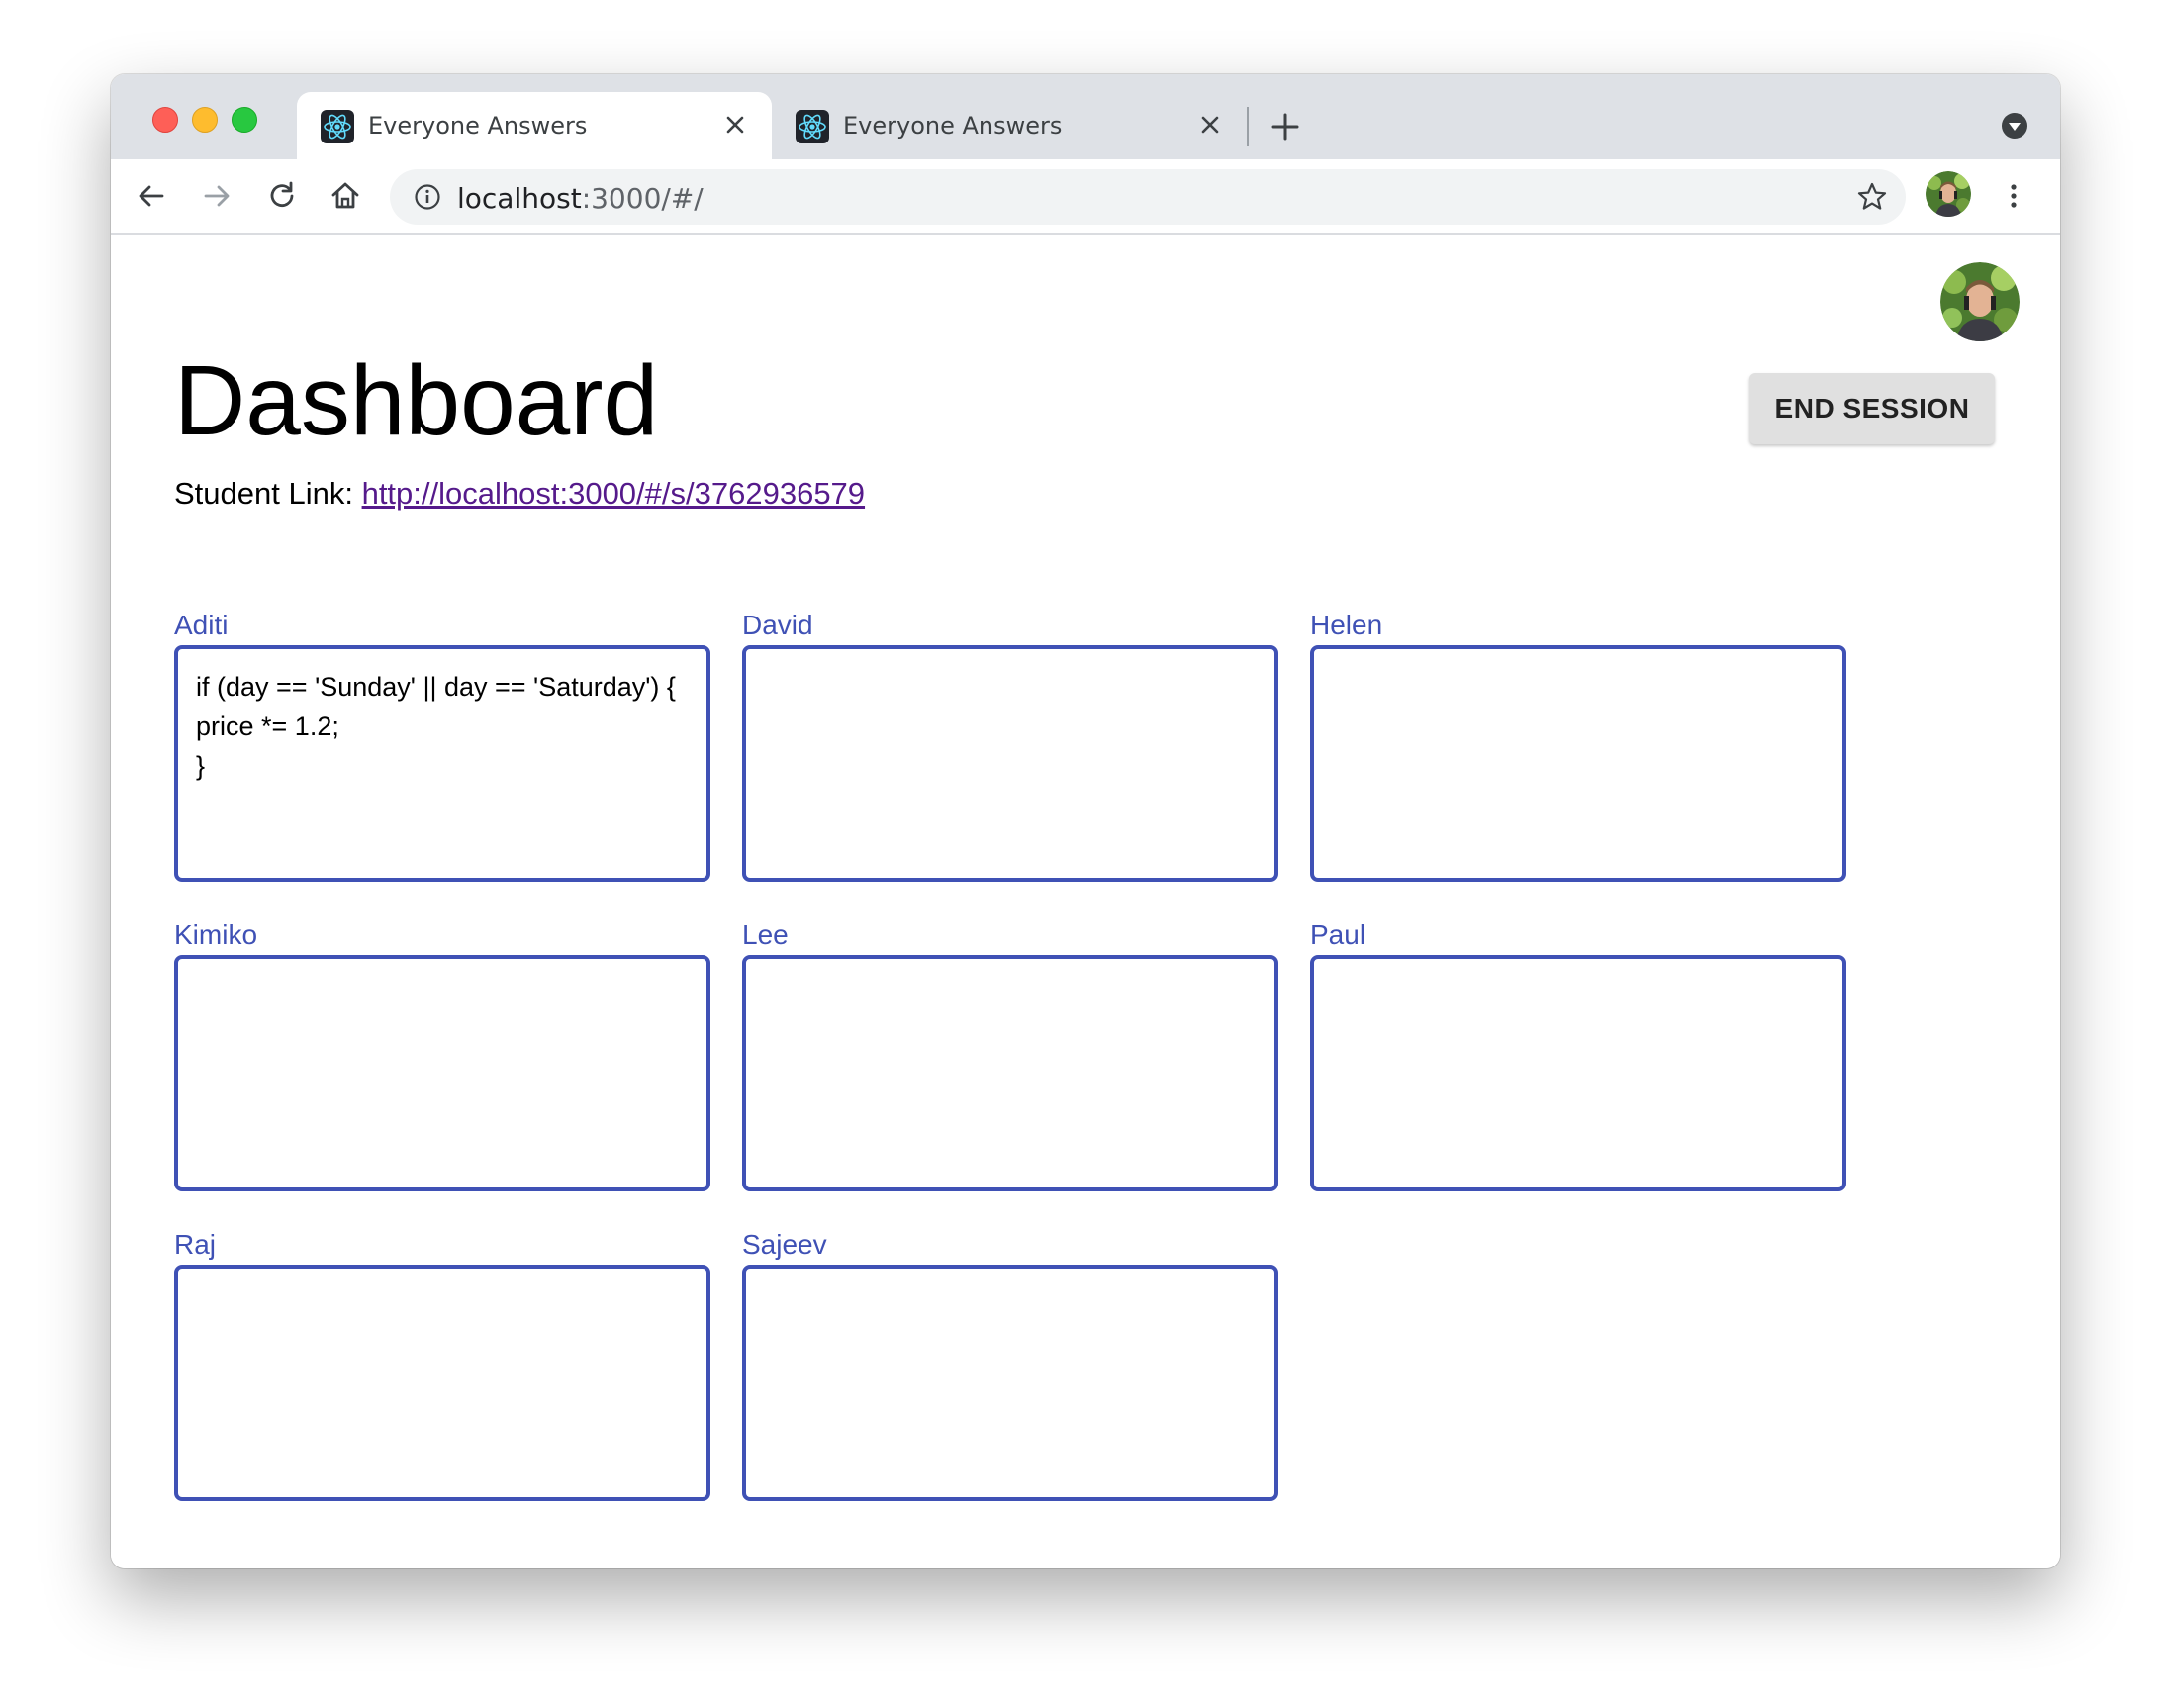 Image resolution: width=2163 pixels, height=1708 pixels. What do you see at coordinates (282, 196) in the screenshot?
I see `reload-icon` at bounding box center [282, 196].